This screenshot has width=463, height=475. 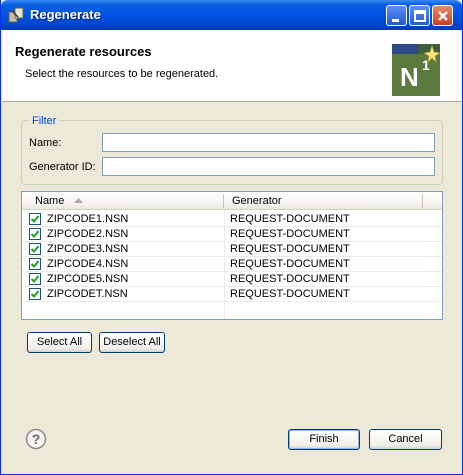 I want to click on cell-name: ZIPCODE2.NSN, so click(x=88, y=234).